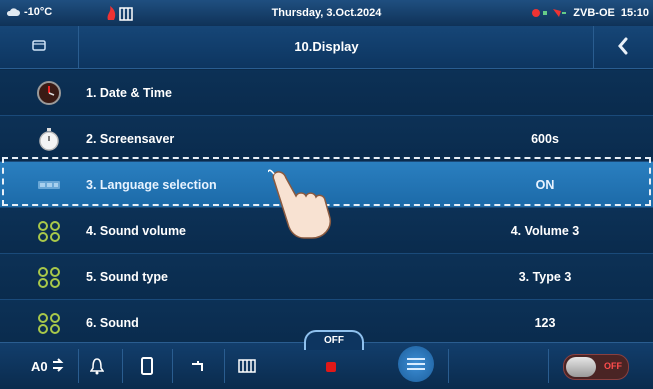 The image size is (653, 389). Describe the element at coordinates (127, 277) in the screenshot. I see `list-item-label: 5. Sound type` at that location.